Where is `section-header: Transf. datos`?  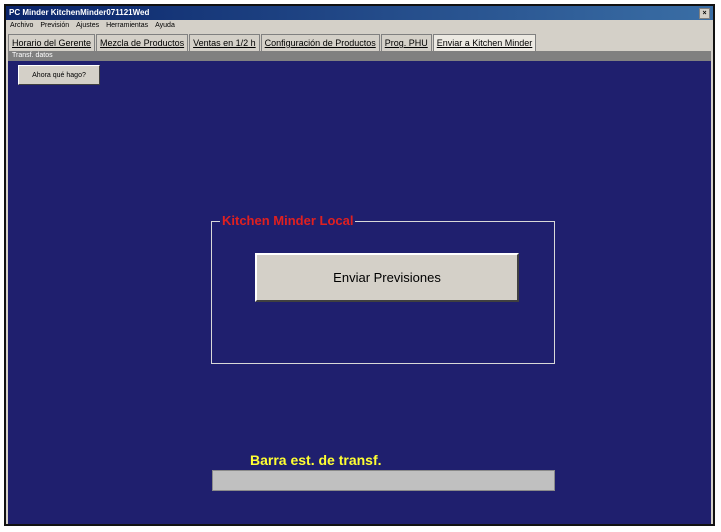
section-header: Transf. datos is located at coordinates (359, 56).